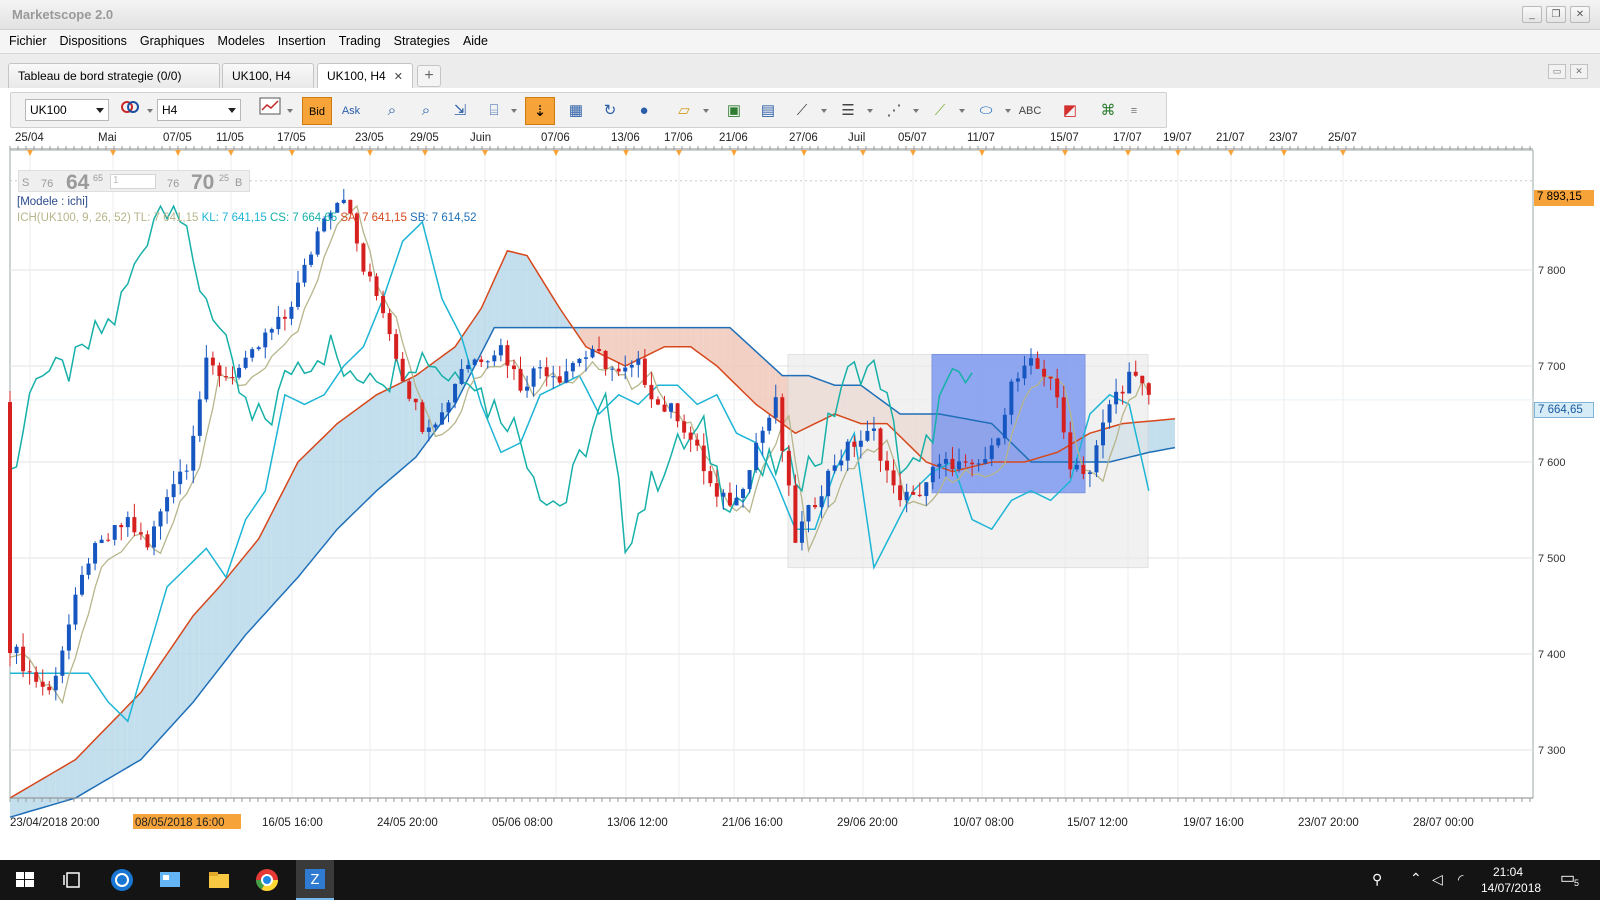 The image size is (1600, 900). Describe the element at coordinates (219, 880) in the screenshot. I see `file-explorer-icon` at that location.